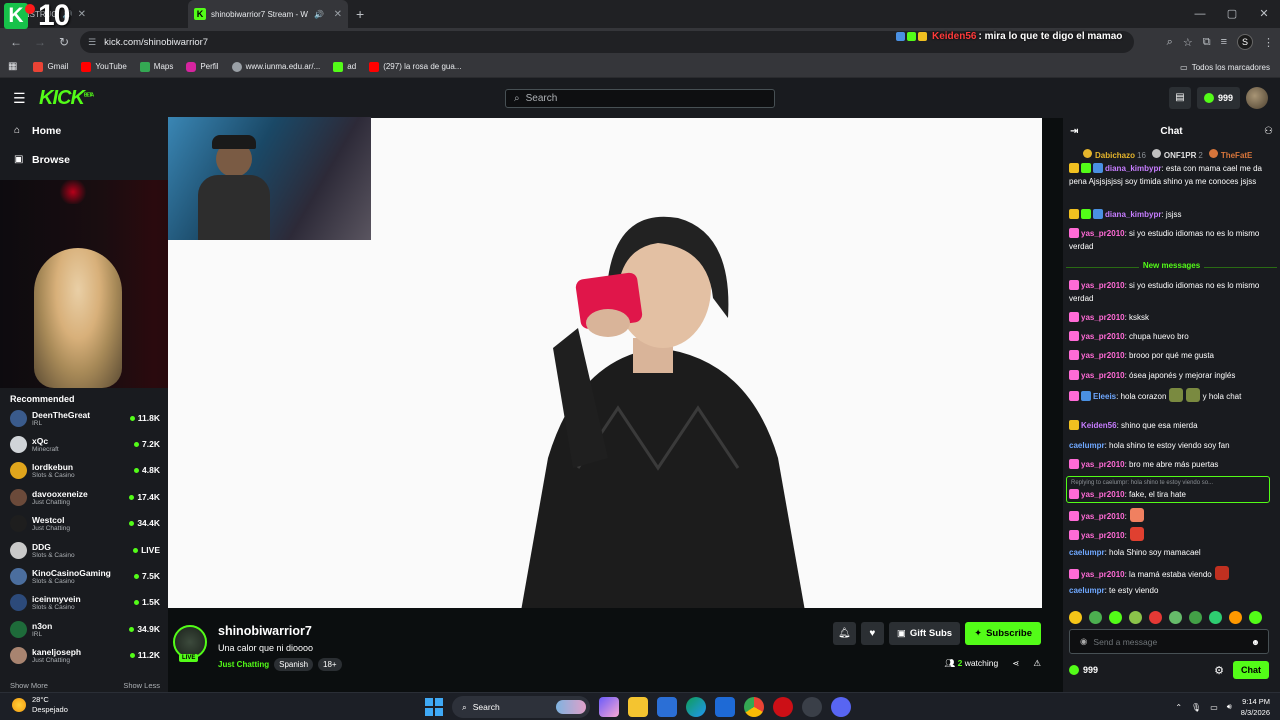 The width and height of the screenshot is (1280, 720). What do you see at coordinates (872, 633) in the screenshot?
I see `heart-icon: ♥` at bounding box center [872, 633].